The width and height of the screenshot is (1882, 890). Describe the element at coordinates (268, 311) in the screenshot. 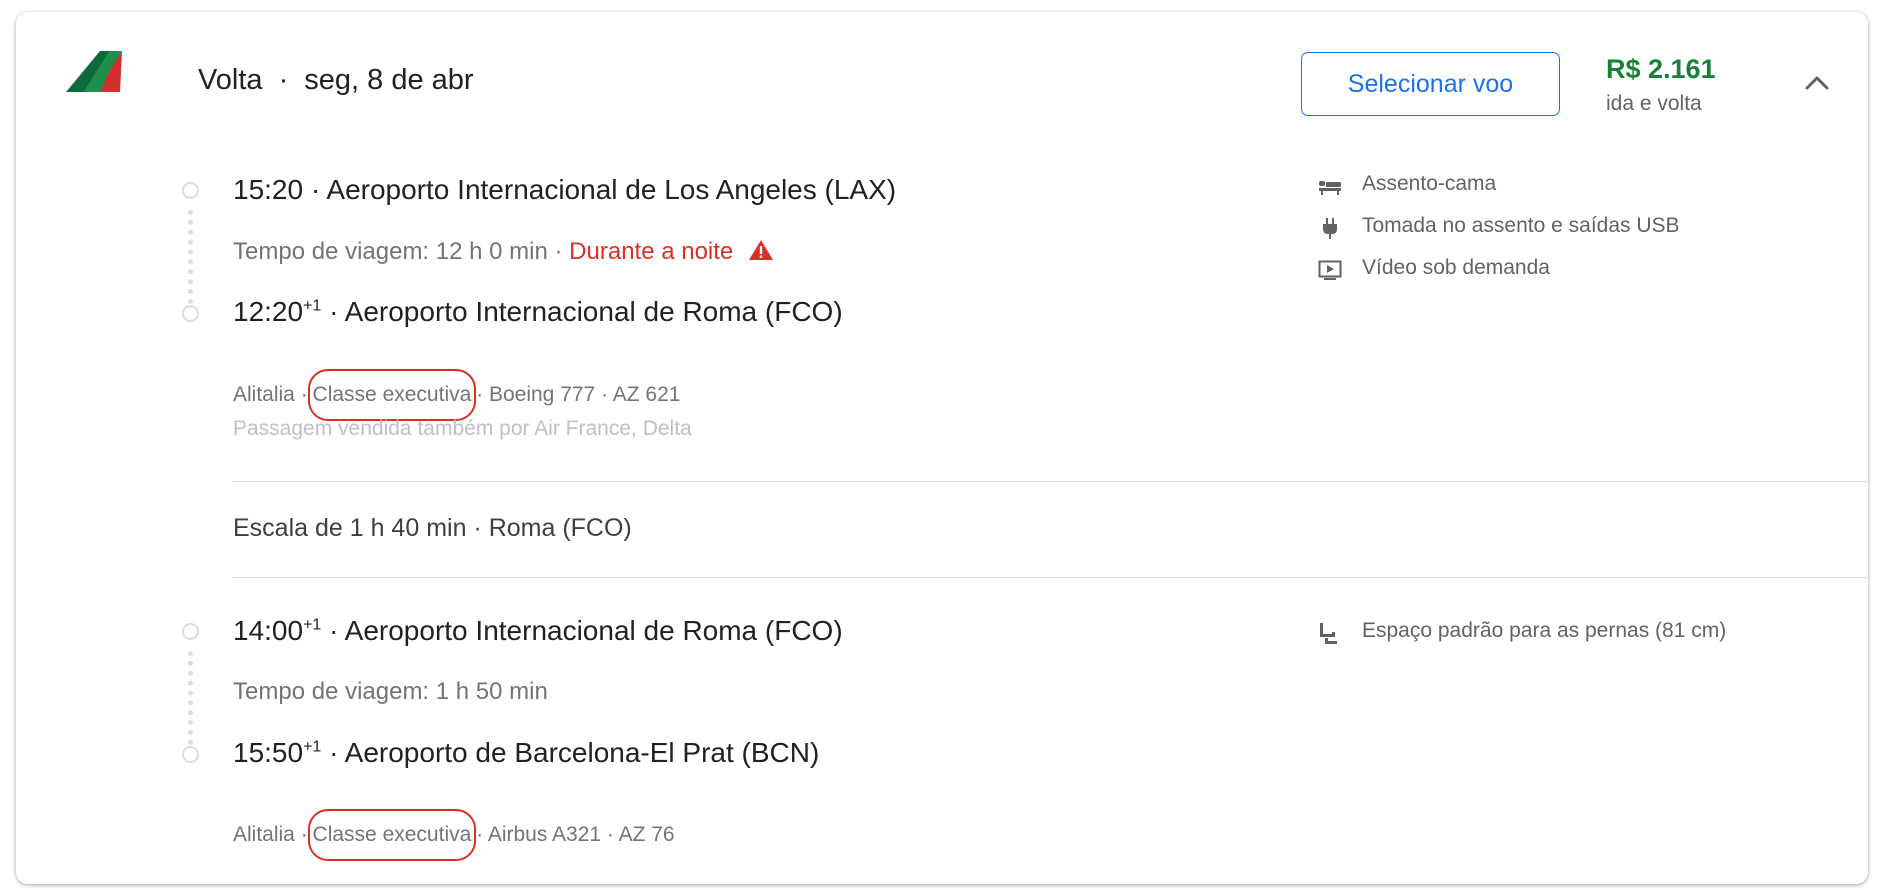

I see `arrival-time: 12:20` at that location.